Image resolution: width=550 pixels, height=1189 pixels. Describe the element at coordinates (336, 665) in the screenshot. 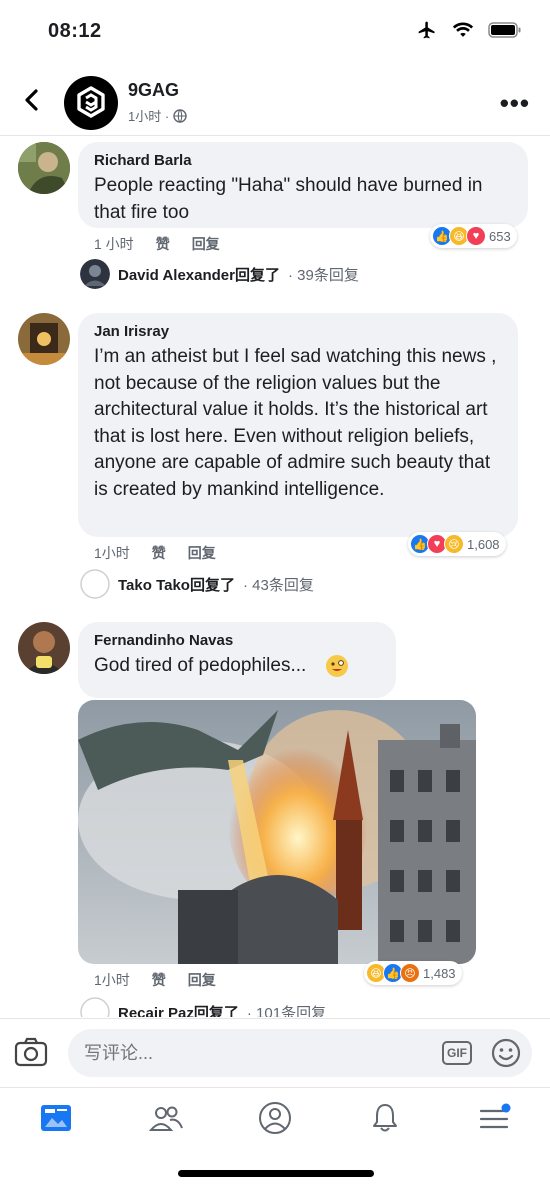

I see `drooling-emoji-icon` at that location.